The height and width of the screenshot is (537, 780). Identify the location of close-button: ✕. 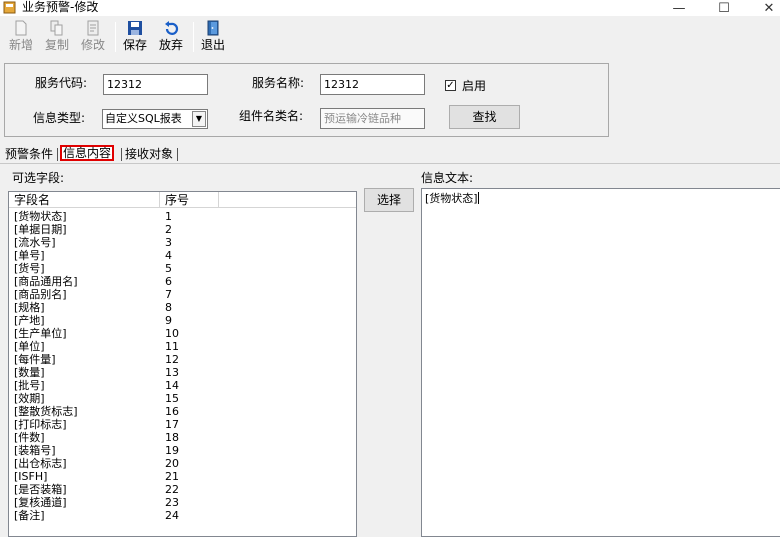
(763, 8).